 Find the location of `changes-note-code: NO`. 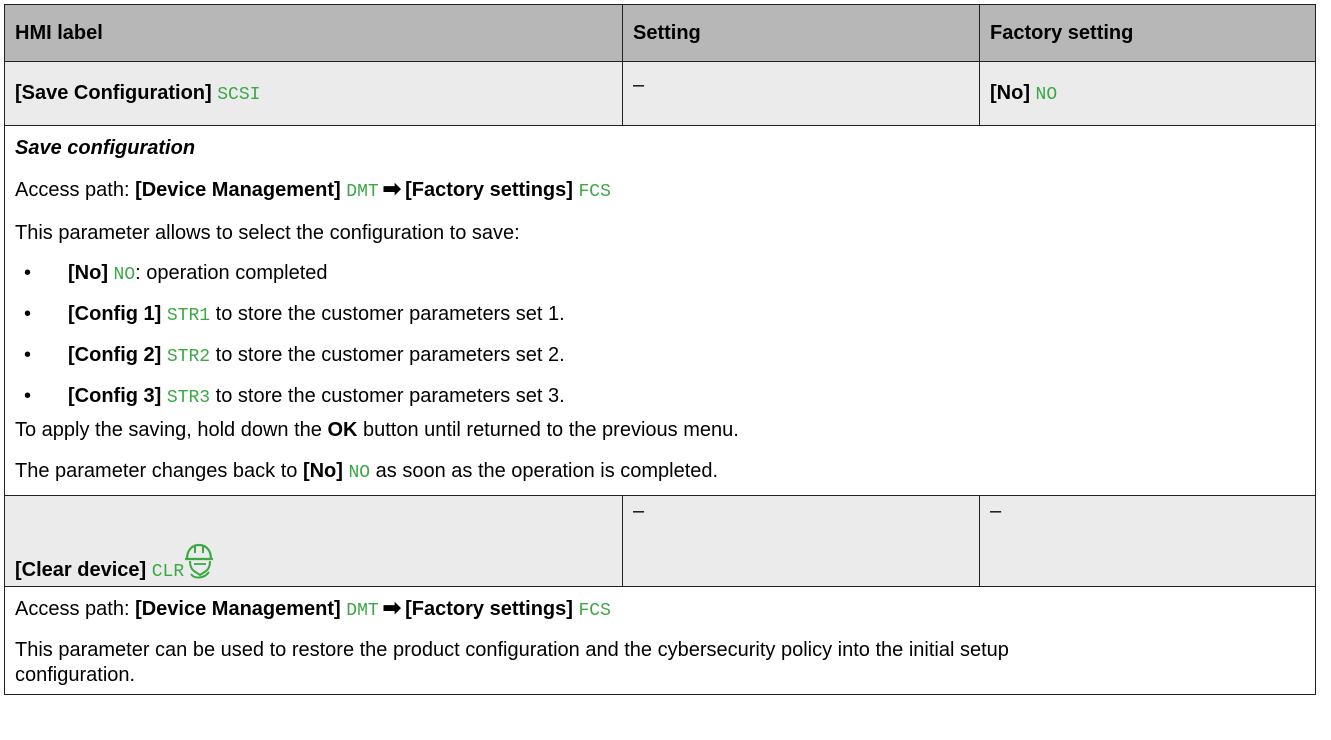

changes-note-code: NO is located at coordinates (359, 473).